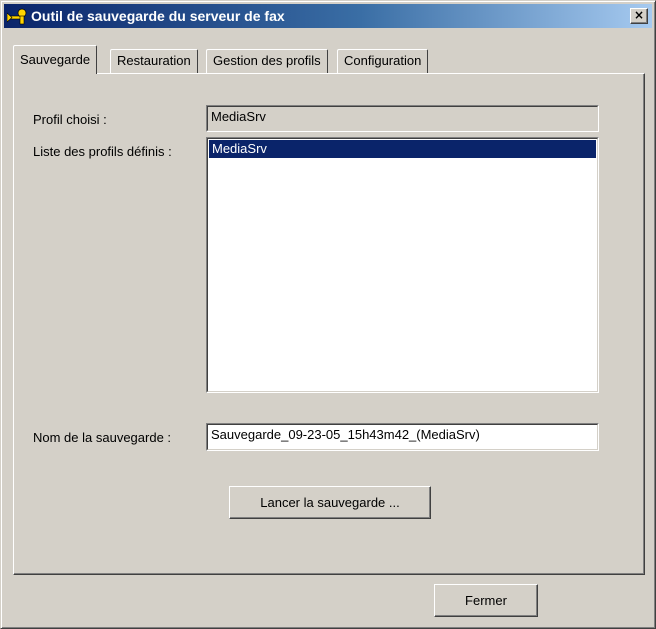  I want to click on close-icon: ×, so click(639, 15).